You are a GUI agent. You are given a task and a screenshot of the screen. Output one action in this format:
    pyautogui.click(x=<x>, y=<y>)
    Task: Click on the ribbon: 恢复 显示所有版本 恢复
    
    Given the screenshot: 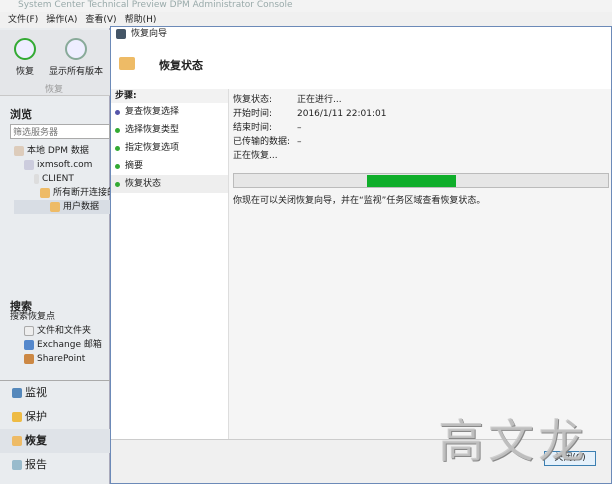 What is the action you would take?
    pyautogui.click(x=55, y=63)
    